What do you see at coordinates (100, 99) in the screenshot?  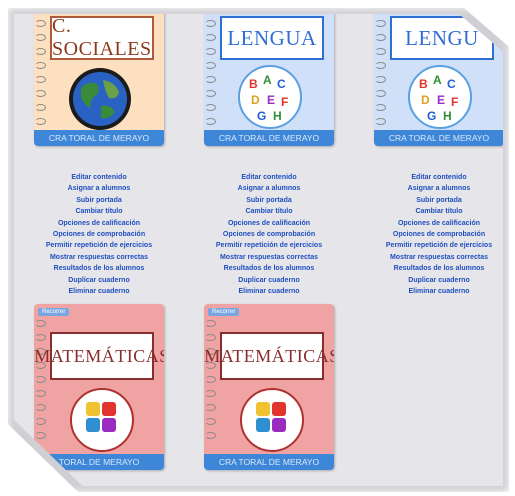 I see `earth-globe-icon` at bounding box center [100, 99].